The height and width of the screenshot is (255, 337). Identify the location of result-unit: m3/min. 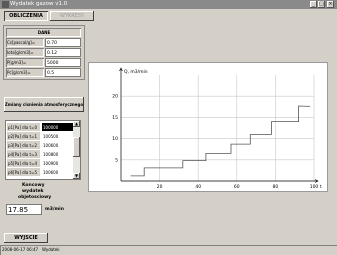
(54, 209).